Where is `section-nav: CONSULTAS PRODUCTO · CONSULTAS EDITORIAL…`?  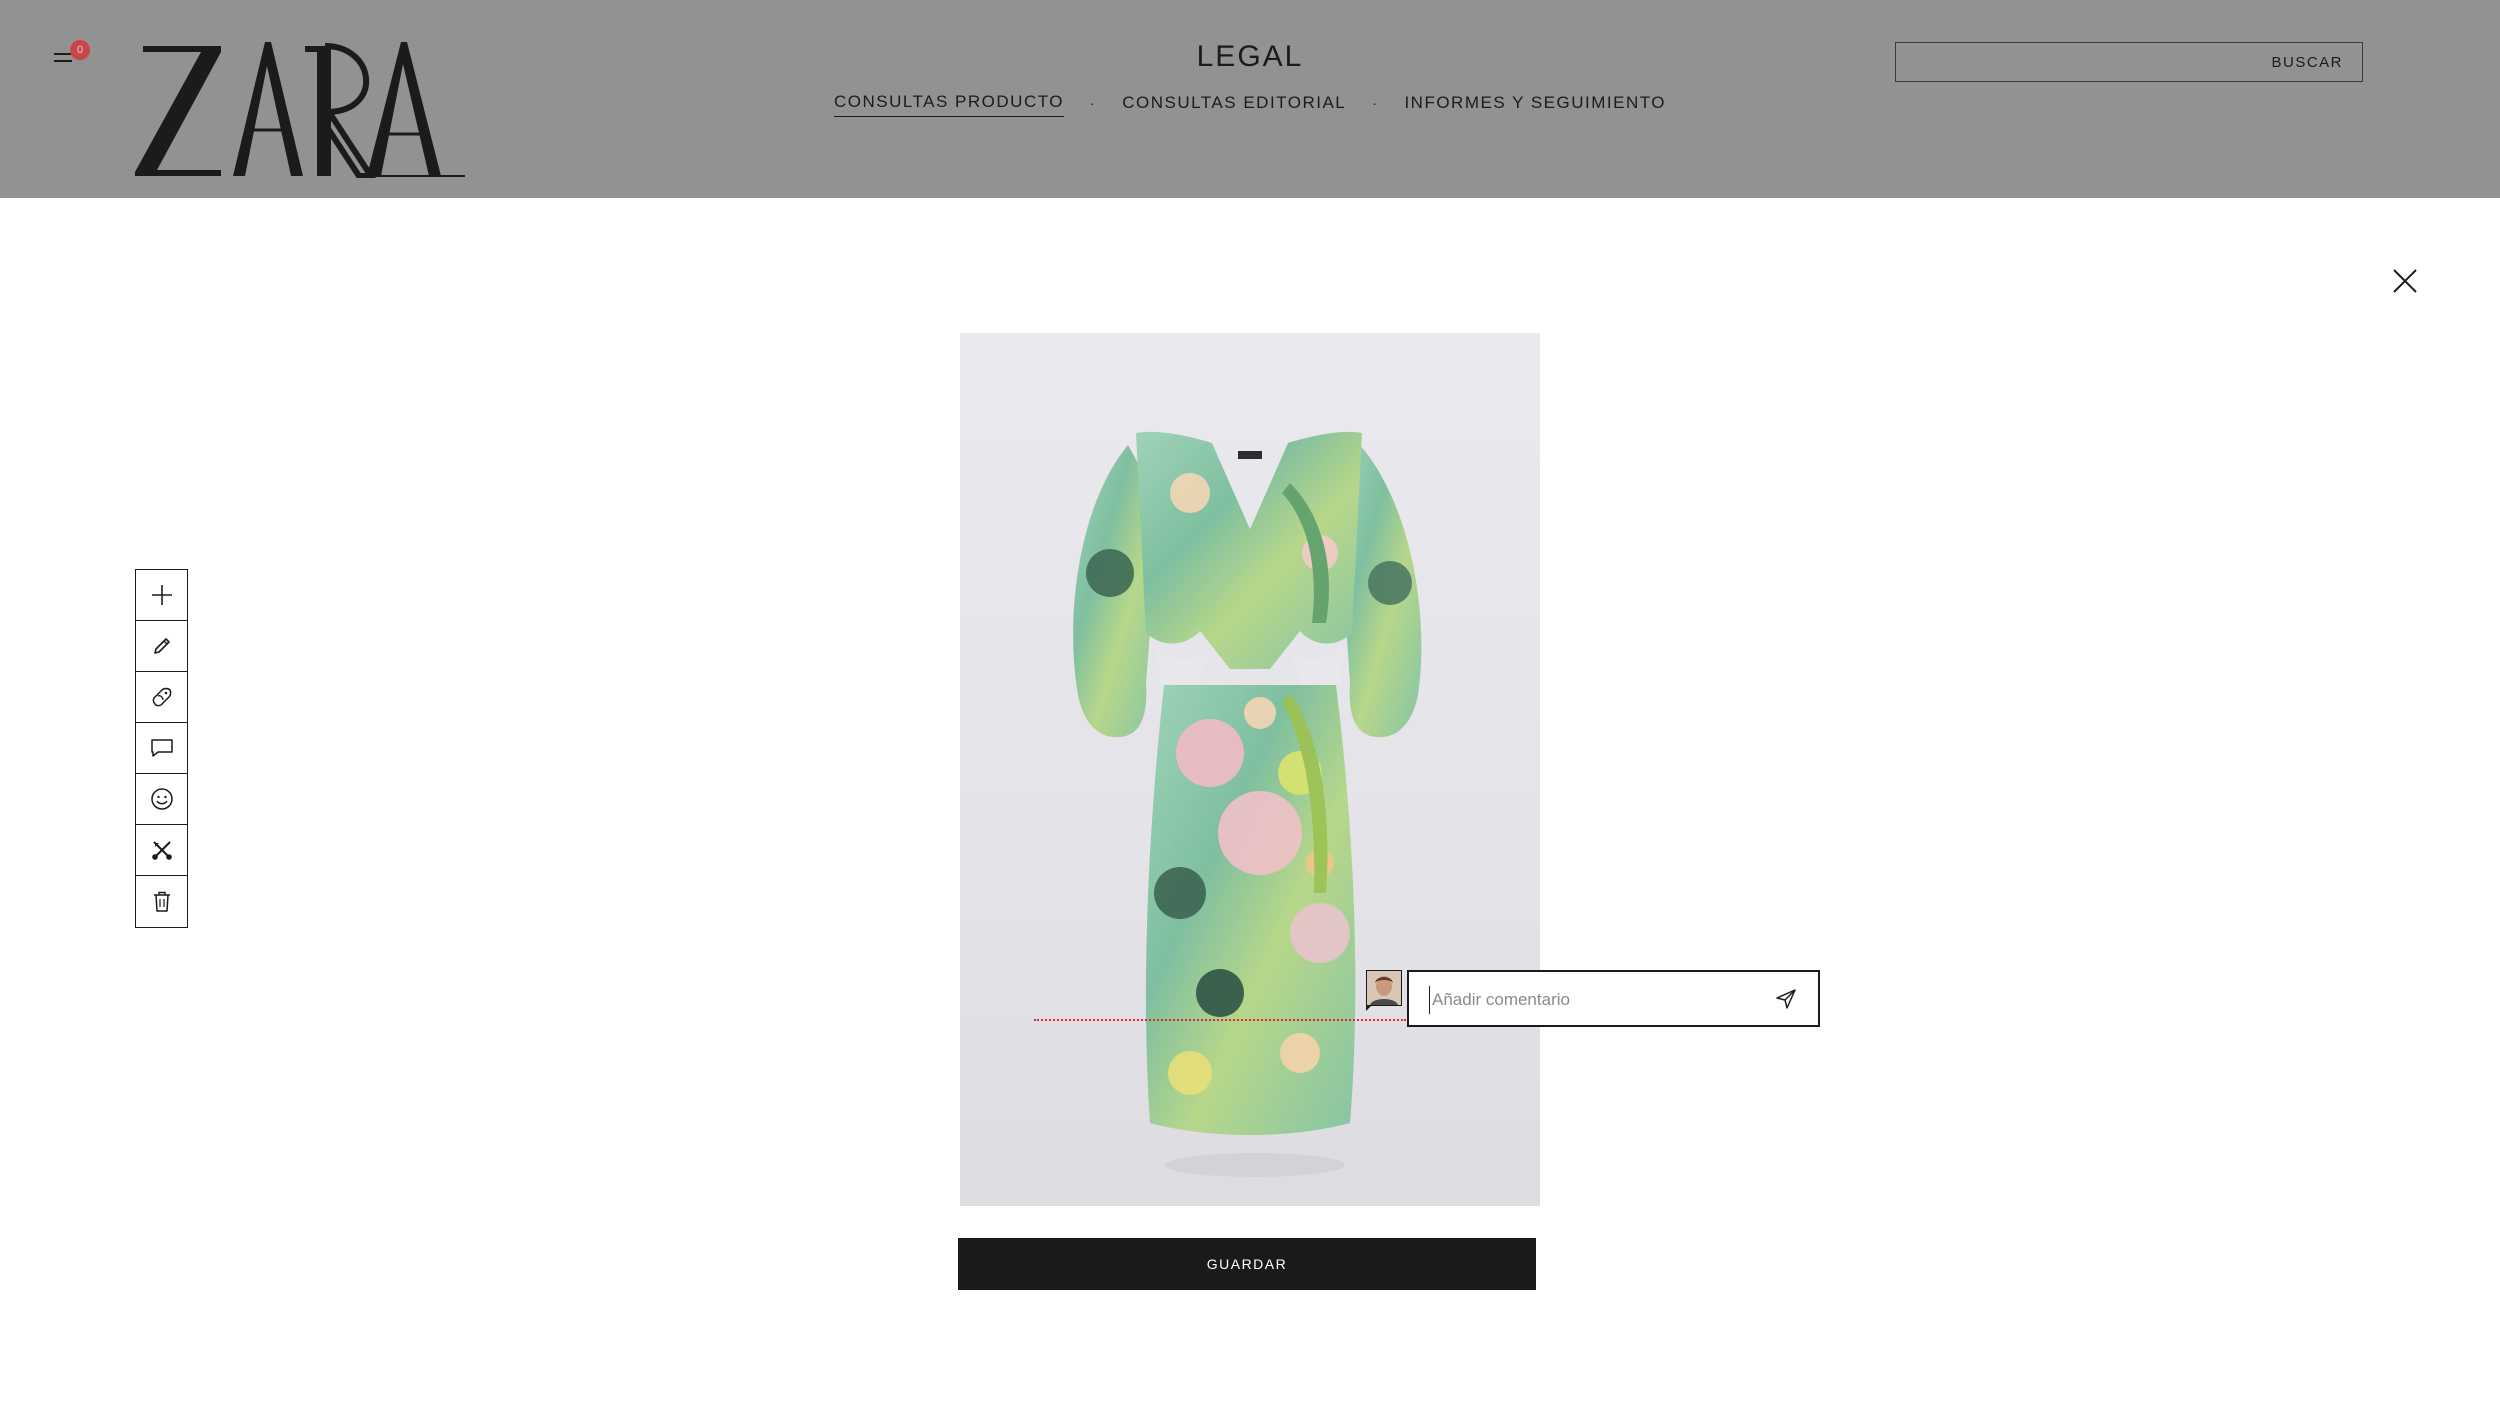 section-nav: CONSULTAS PRODUCTO · CONSULTAS EDITORIAL… is located at coordinates (1249, 104).